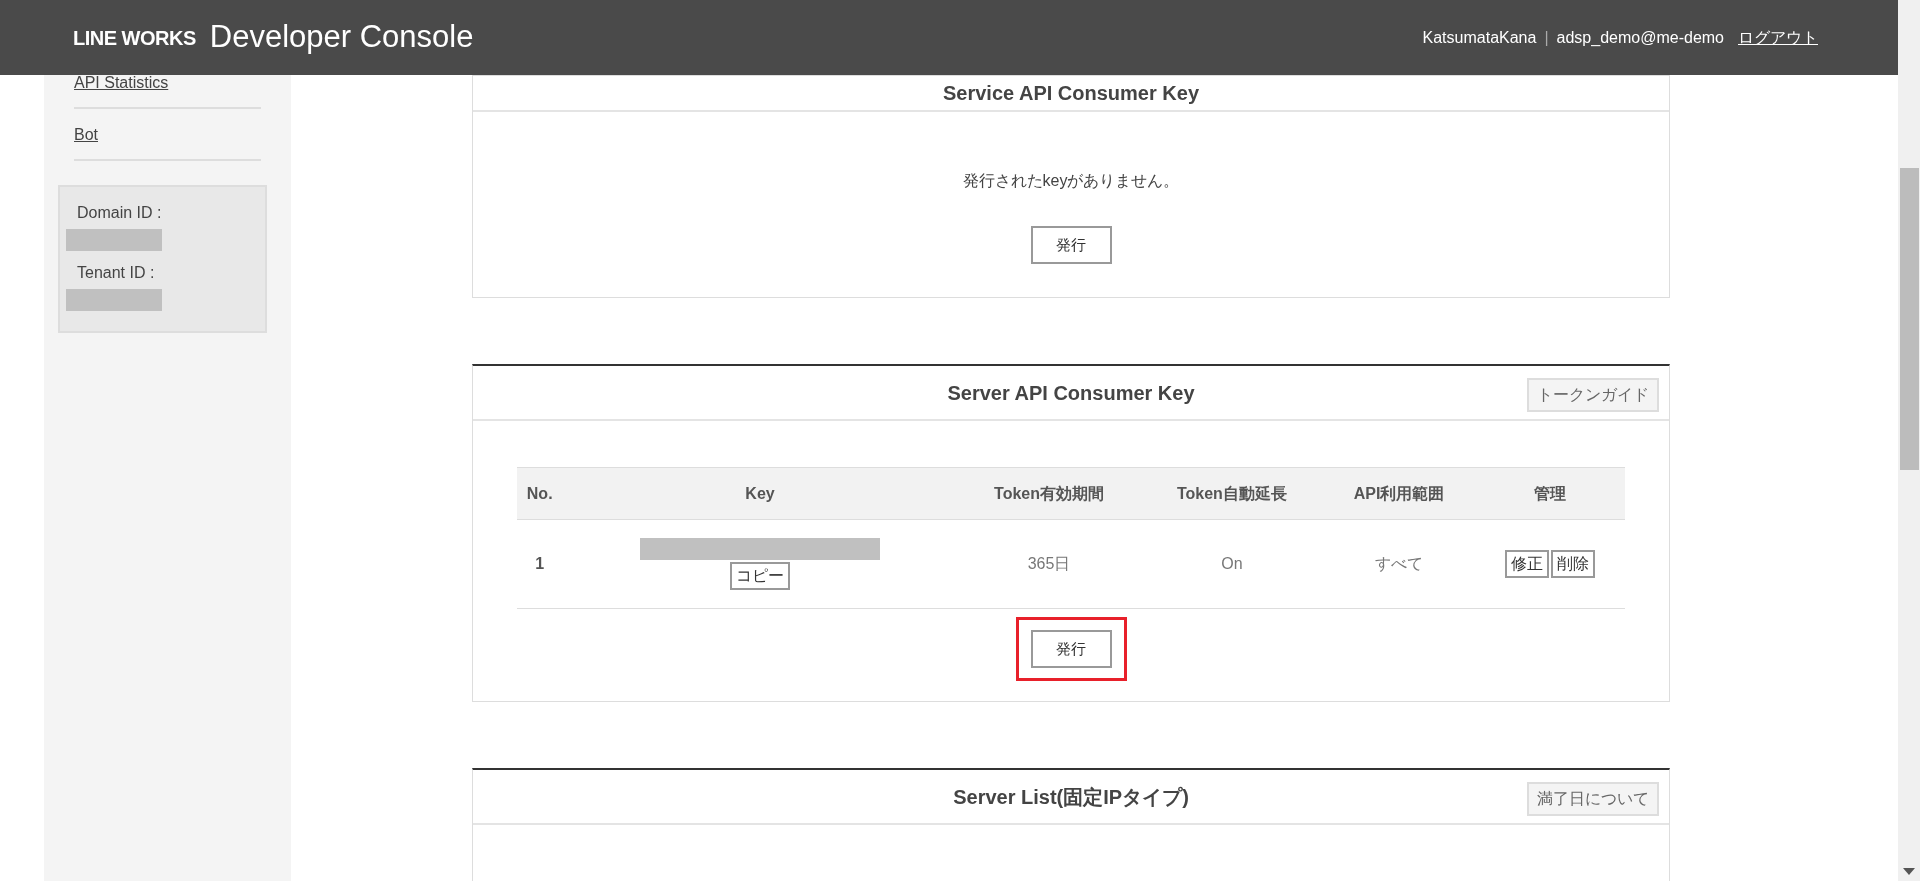  I want to click on section-title: Service API Consumer Key, so click(1070, 93).